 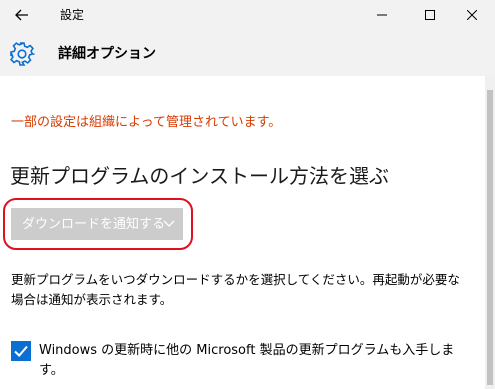 I want to click on scrollbar-thumb, so click(x=490, y=237).